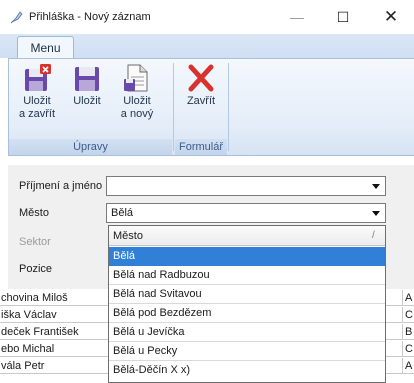 The height and width of the screenshot is (383, 414). I want to click on save-new-label-2: a nový, so click(137, 114).